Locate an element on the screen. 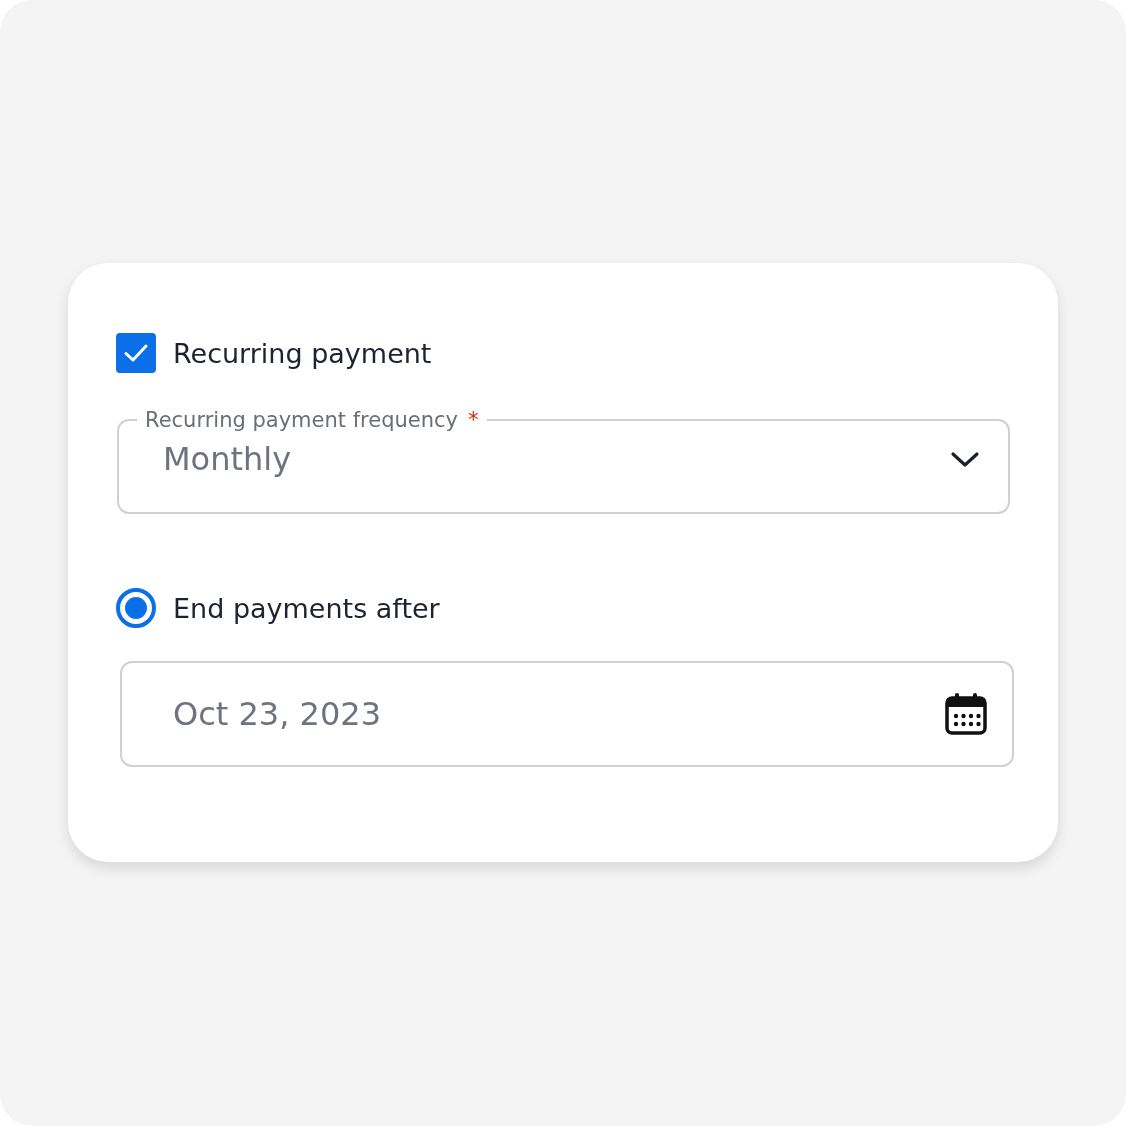  frequency-select: Recurring payment frequency * Monthly is located at coordinates (563, 461).